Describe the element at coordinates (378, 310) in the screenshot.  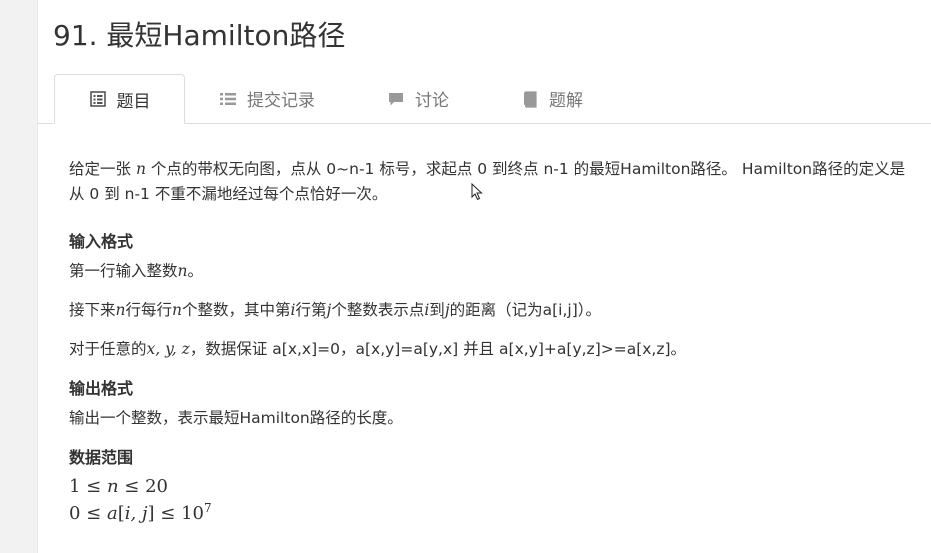
I see `text: 个整数表示点` at that location.